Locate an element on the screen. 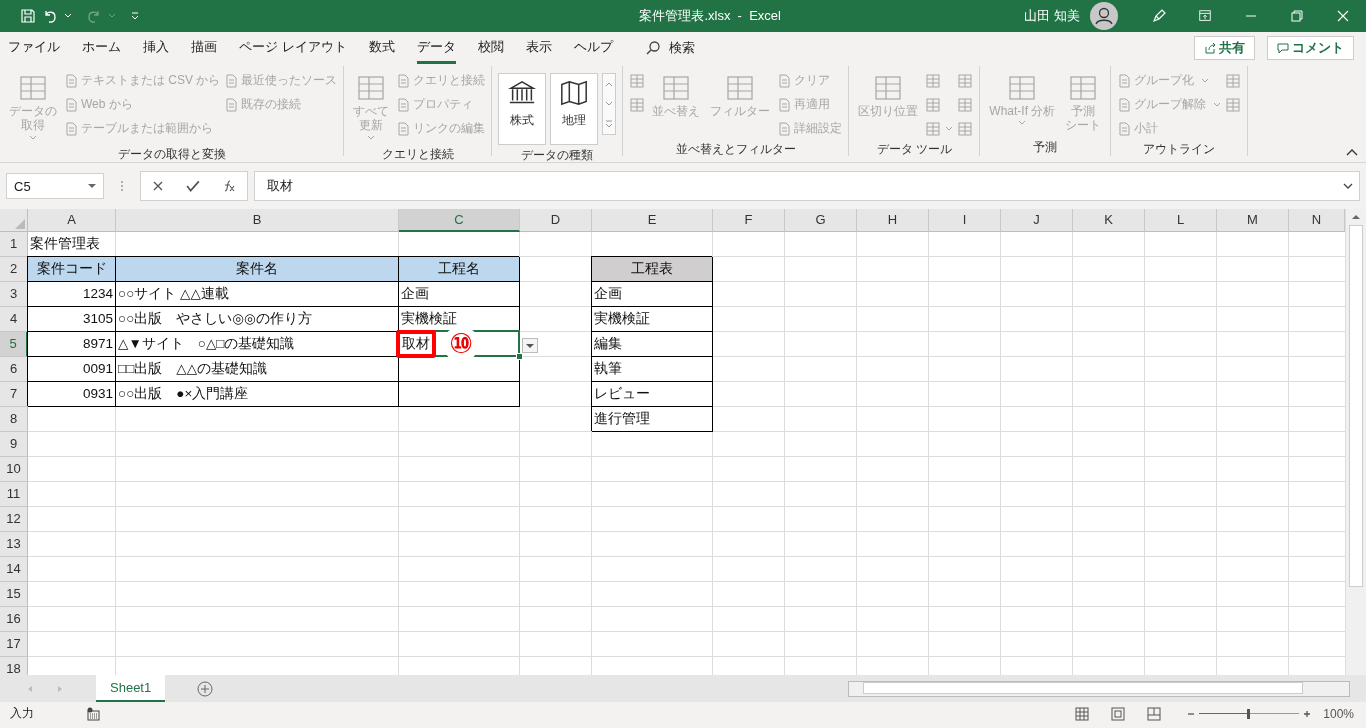 This screenshot has width=1366, height=728. redo-icon is located at coordinates (94, 16).